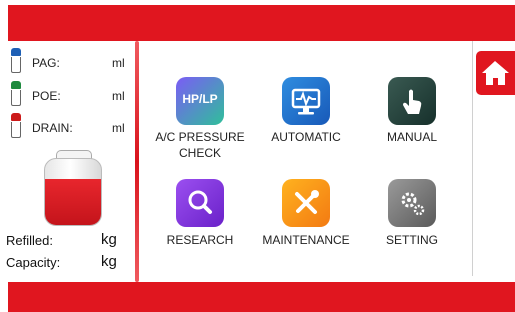  I want to click on poe-label: POE:, so click(46, 96).